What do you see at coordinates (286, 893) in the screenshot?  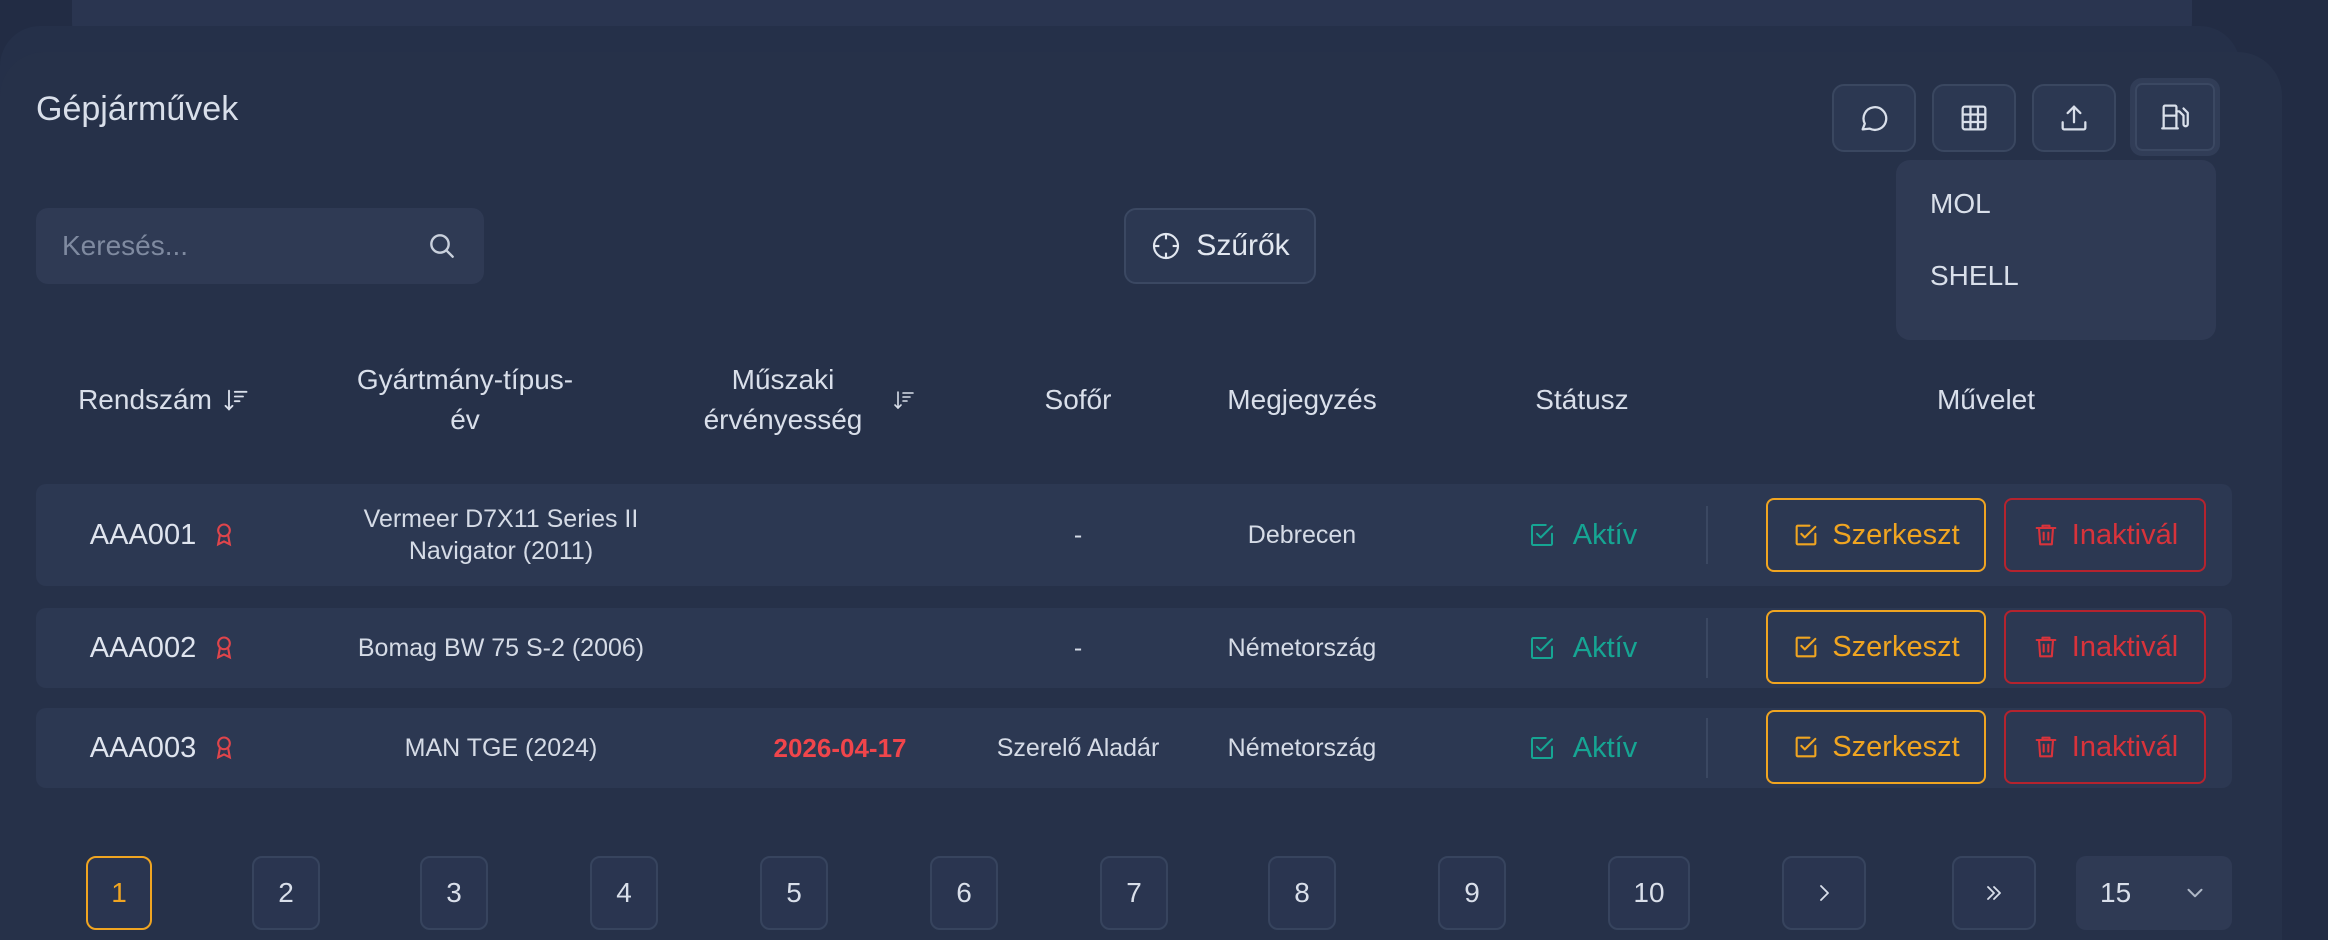 I see `page-button-2: 2` at bounding box center [286, 893].